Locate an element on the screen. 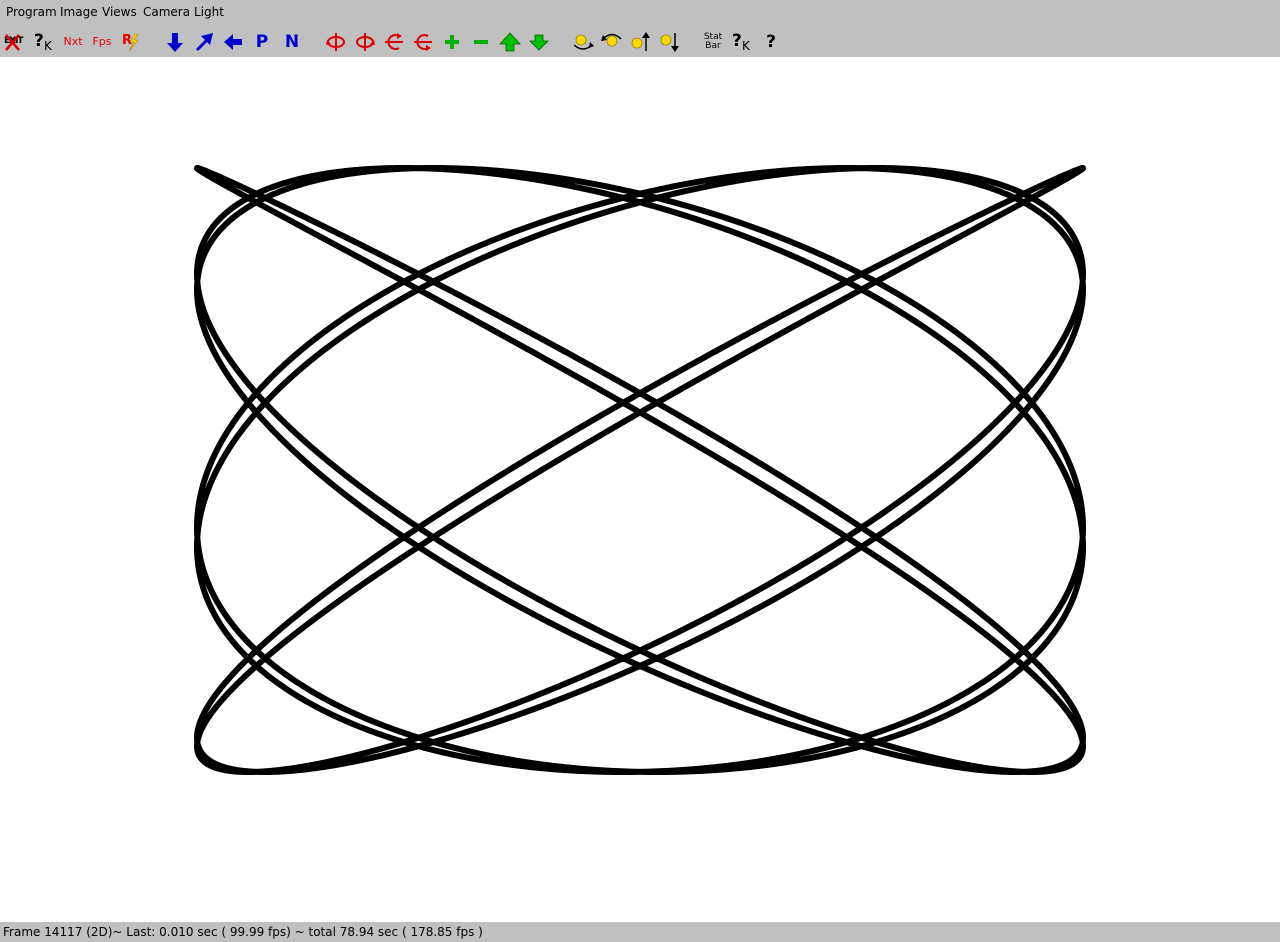 The image size is (1280, 942). light-rotate-left-button is located at coordinates (583, 41).